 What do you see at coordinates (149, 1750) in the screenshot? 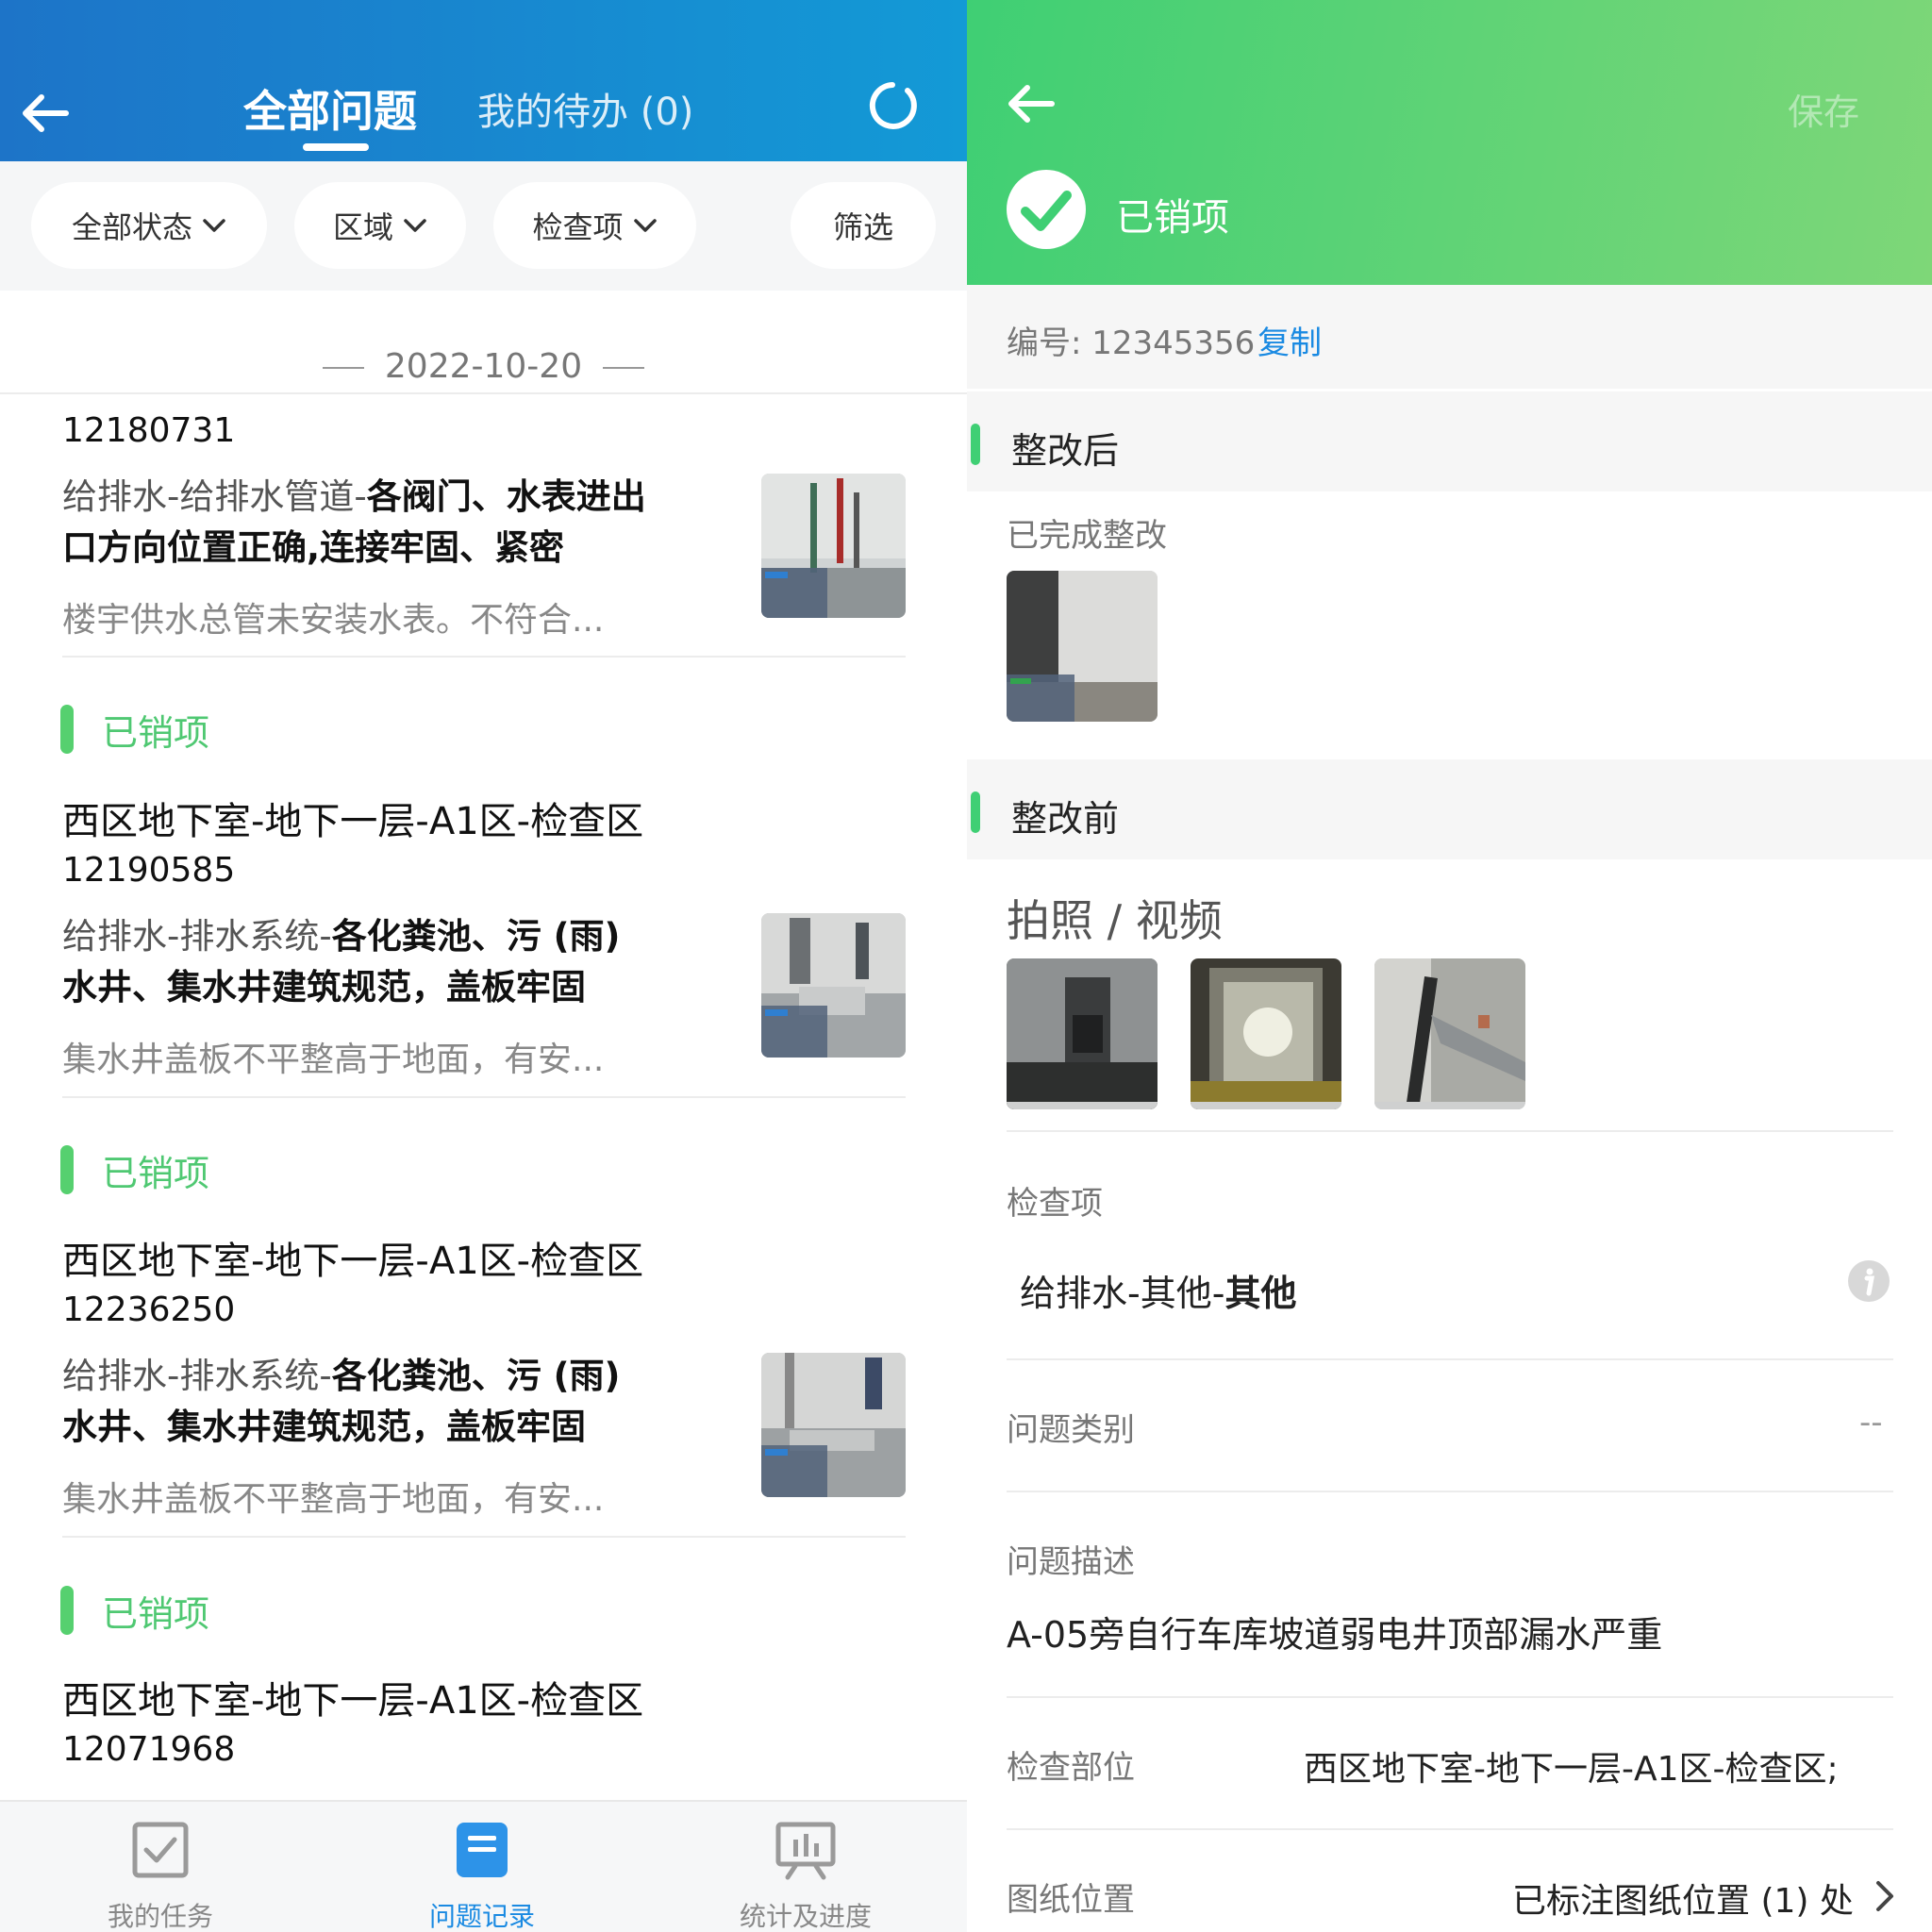
I see `issue-id: 12071968` at bounding box center [149, 1750].